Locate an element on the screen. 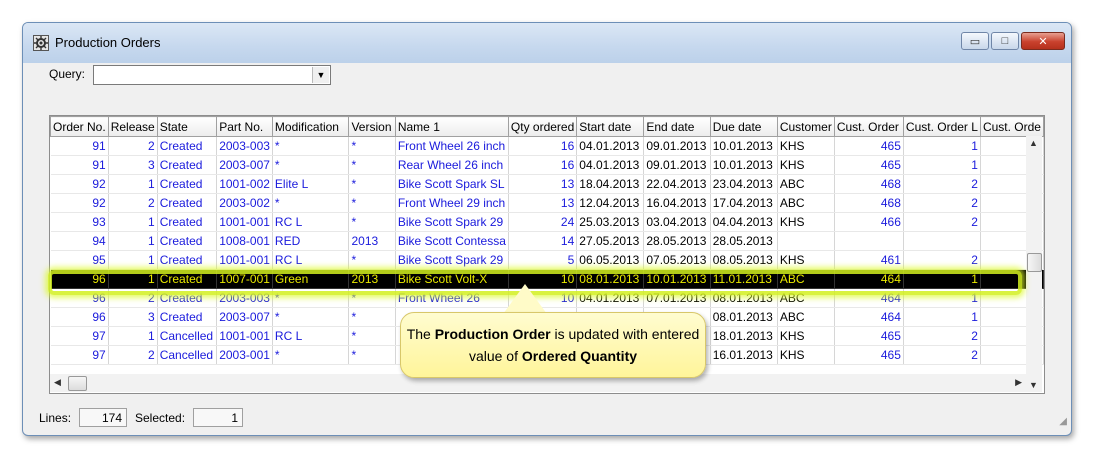 Image resolution: width=1095 pixels, height=461 pixels. column-header: Order No. is located at coordinates (79, 126).